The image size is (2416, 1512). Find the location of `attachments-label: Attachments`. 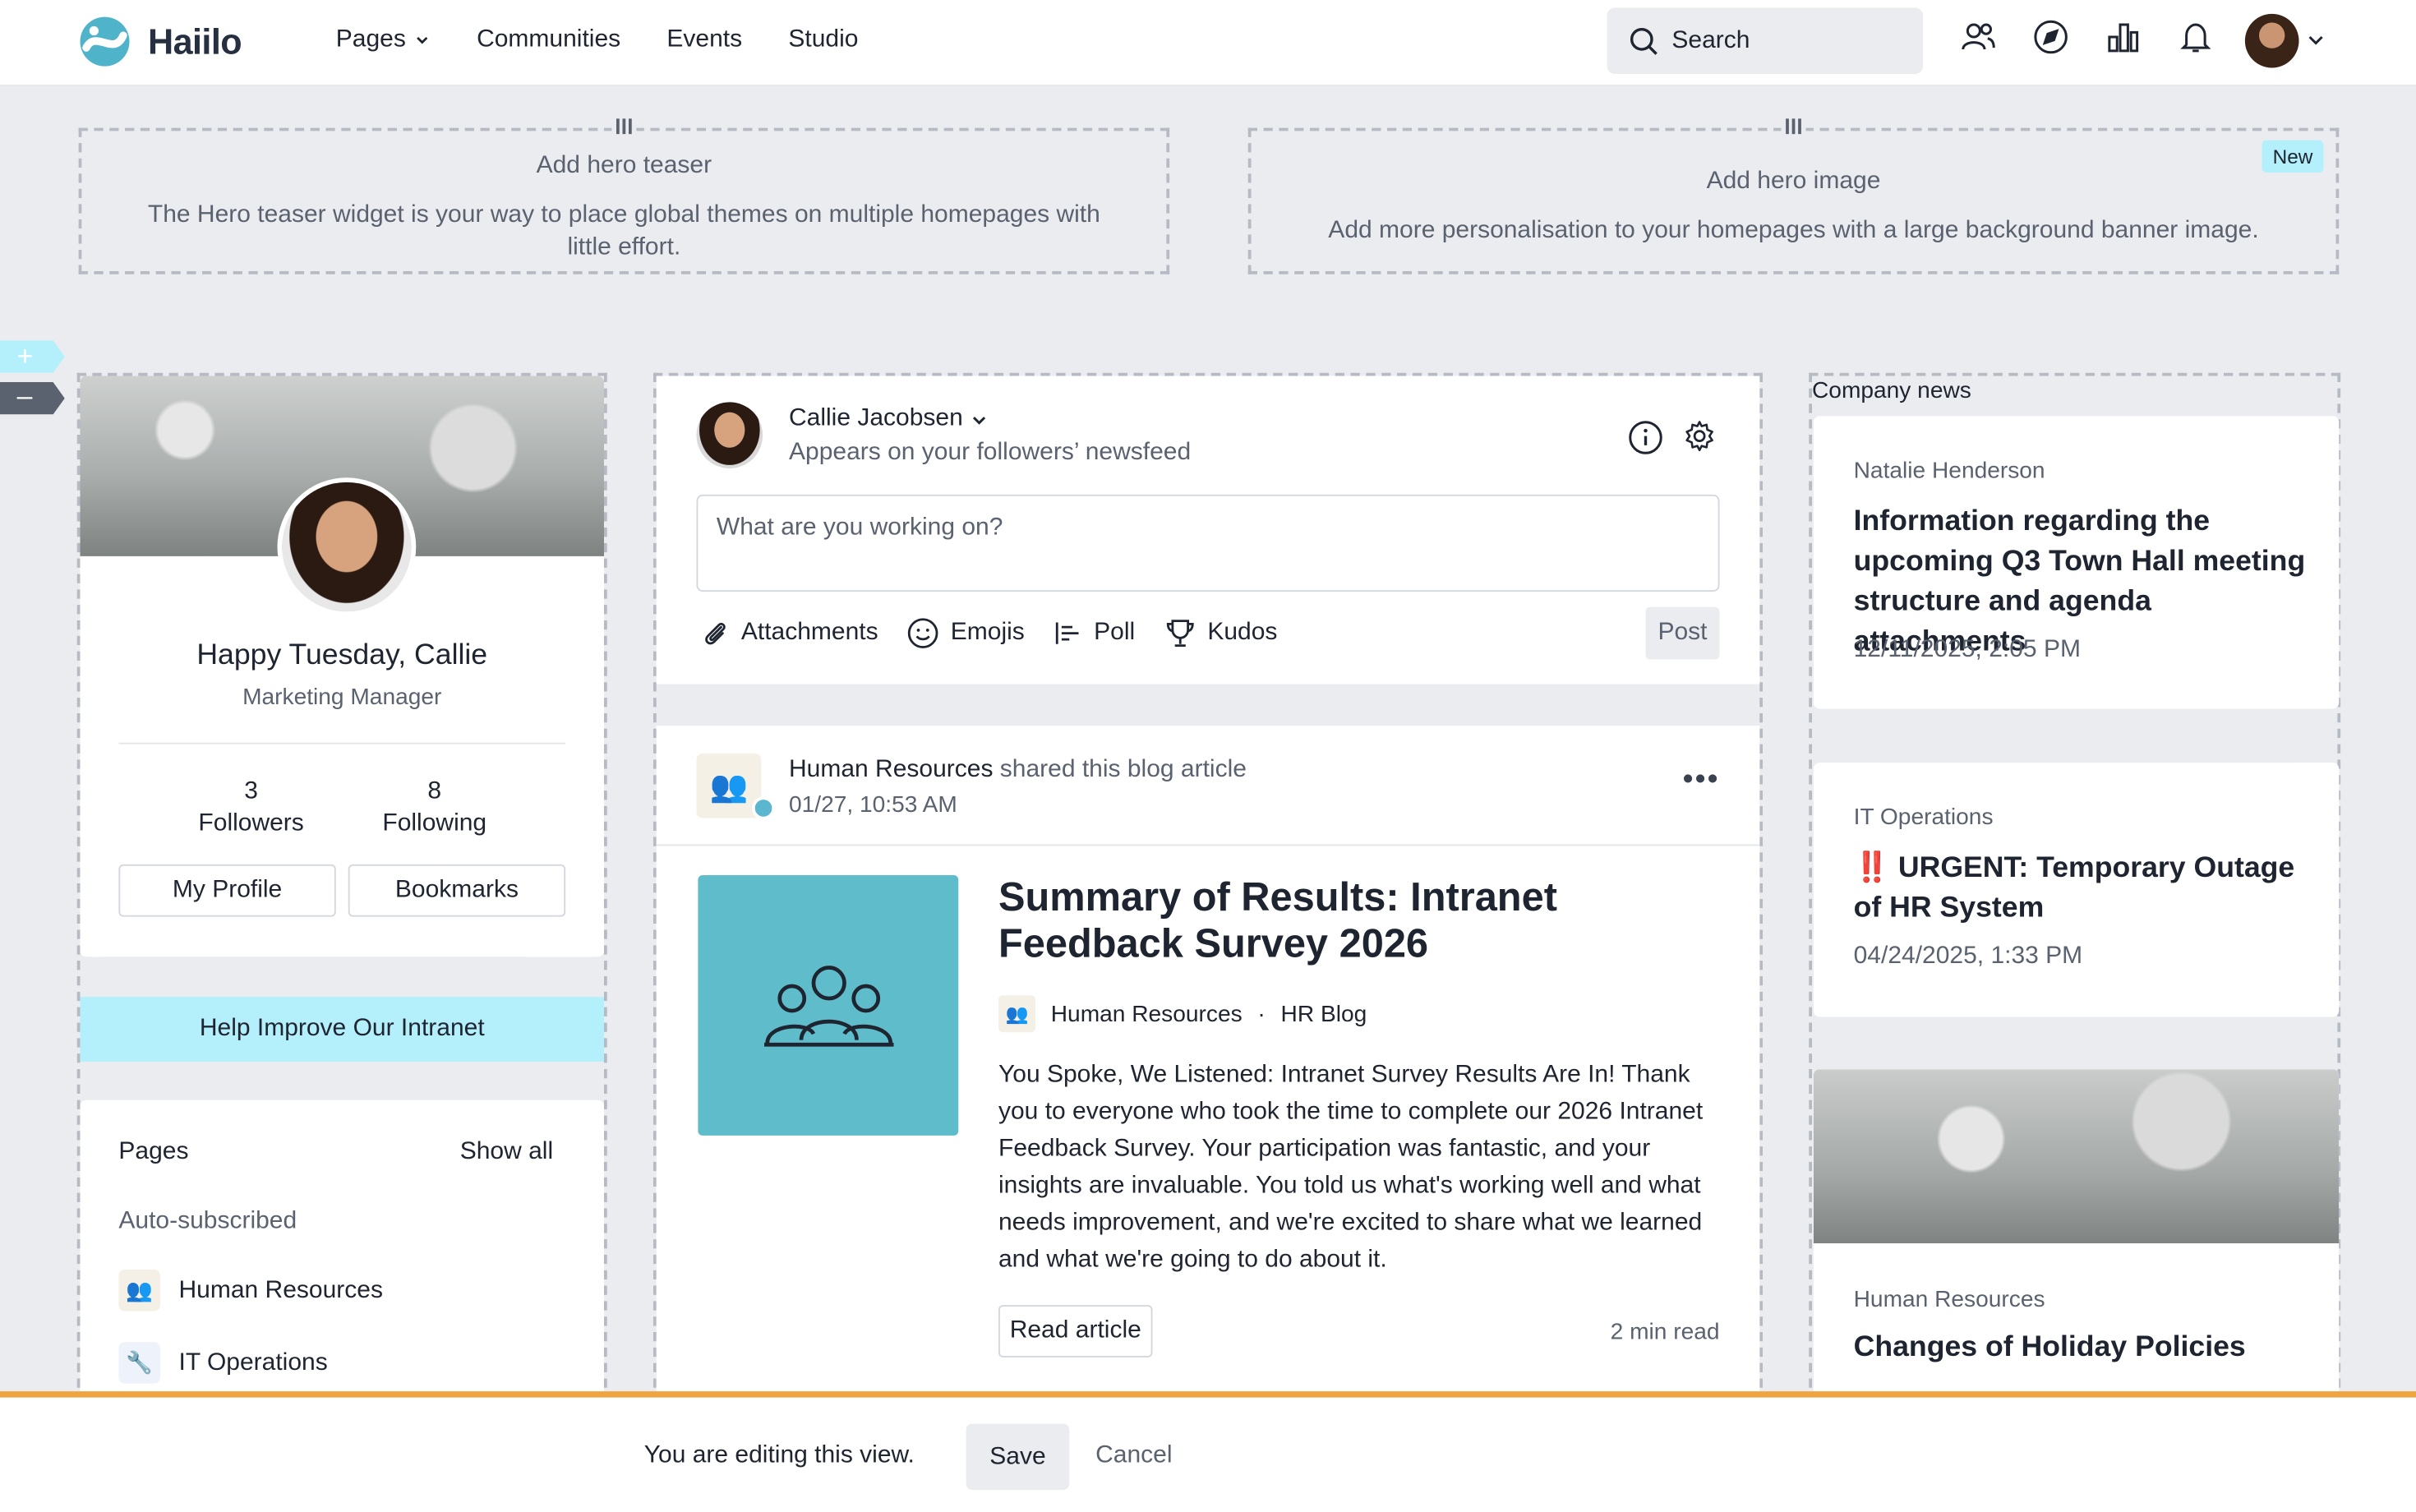

attachments-label: Attachments is located at coordinates (809, 632).